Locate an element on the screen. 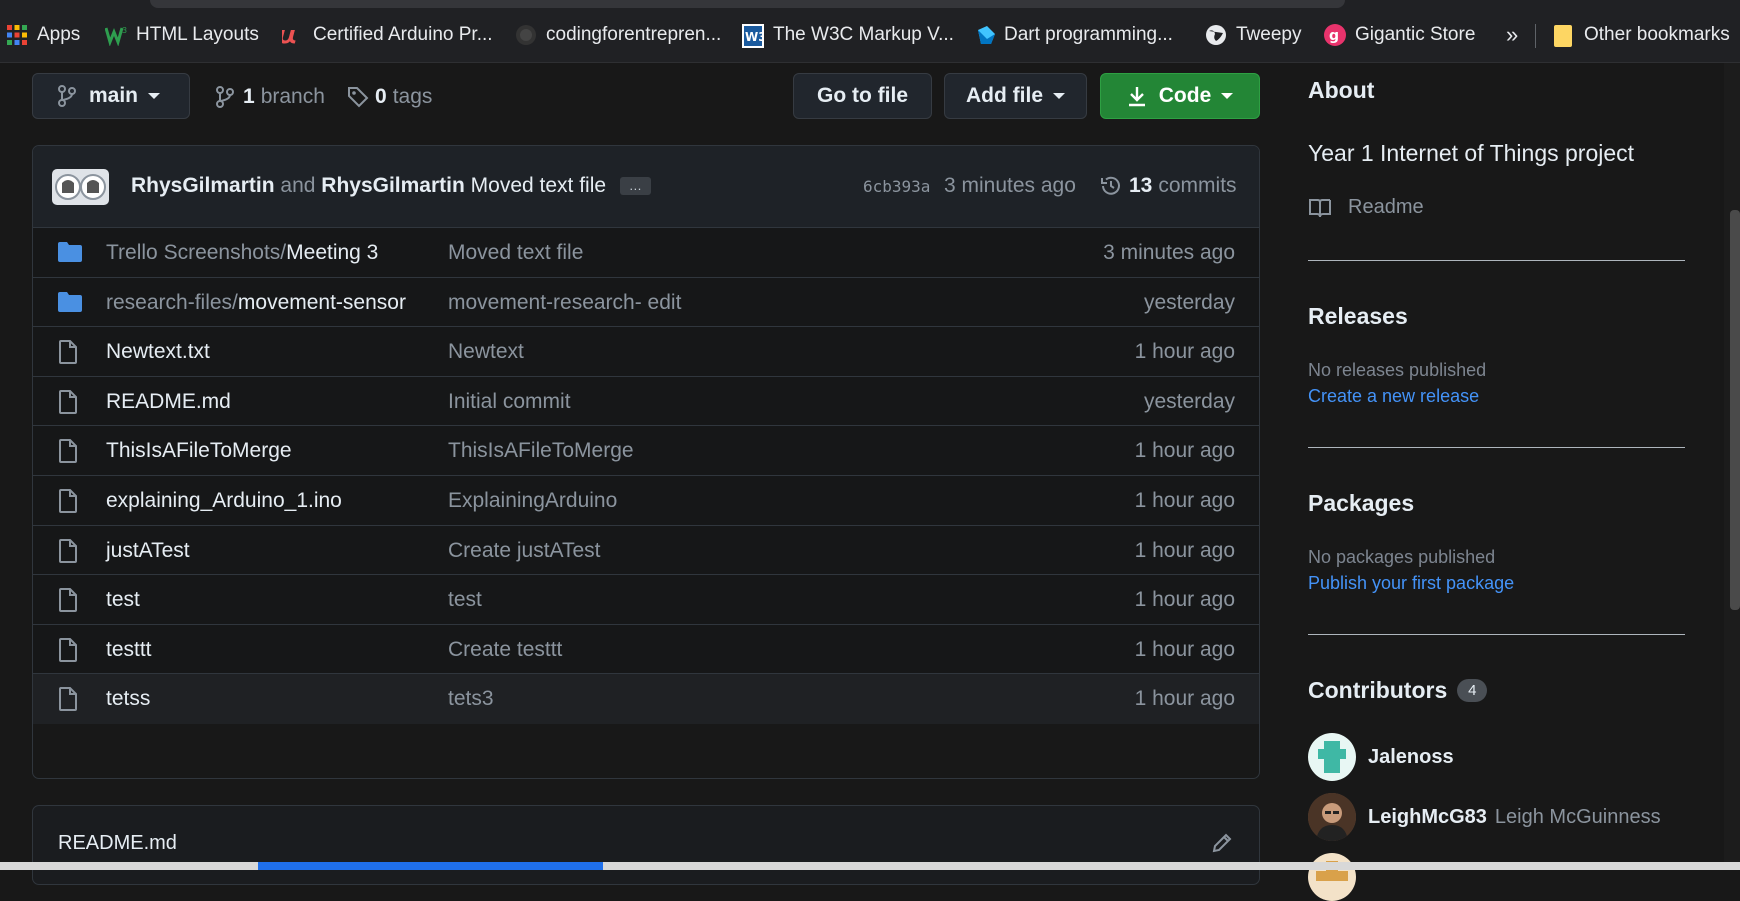  avatar is located at coordinates (1332, 877).